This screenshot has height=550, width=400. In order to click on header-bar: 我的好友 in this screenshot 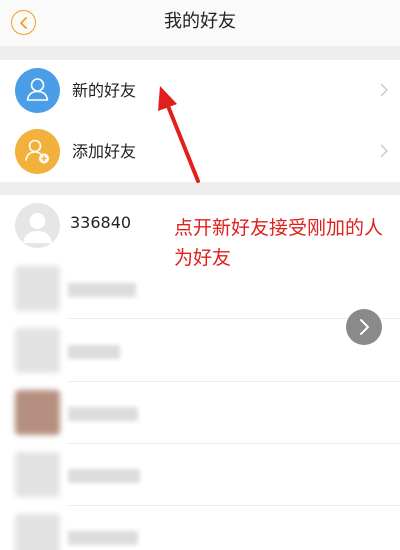, I will do `click(200, 23)`.